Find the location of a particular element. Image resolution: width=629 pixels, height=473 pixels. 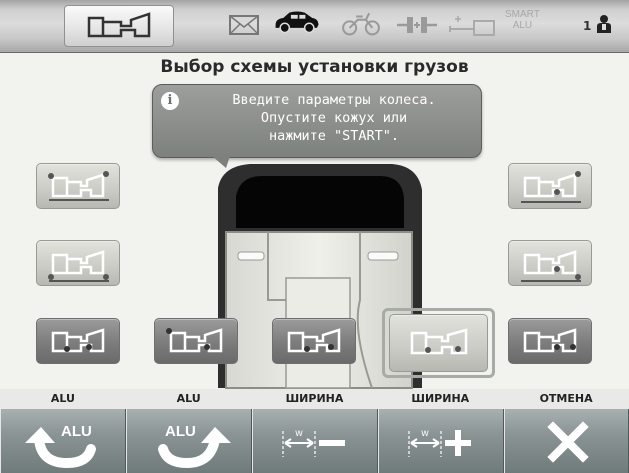

footer-labels: ALU ALU ШИРИНА ШИРИНА ОТМЕНА is located at coordinates (314, 399).